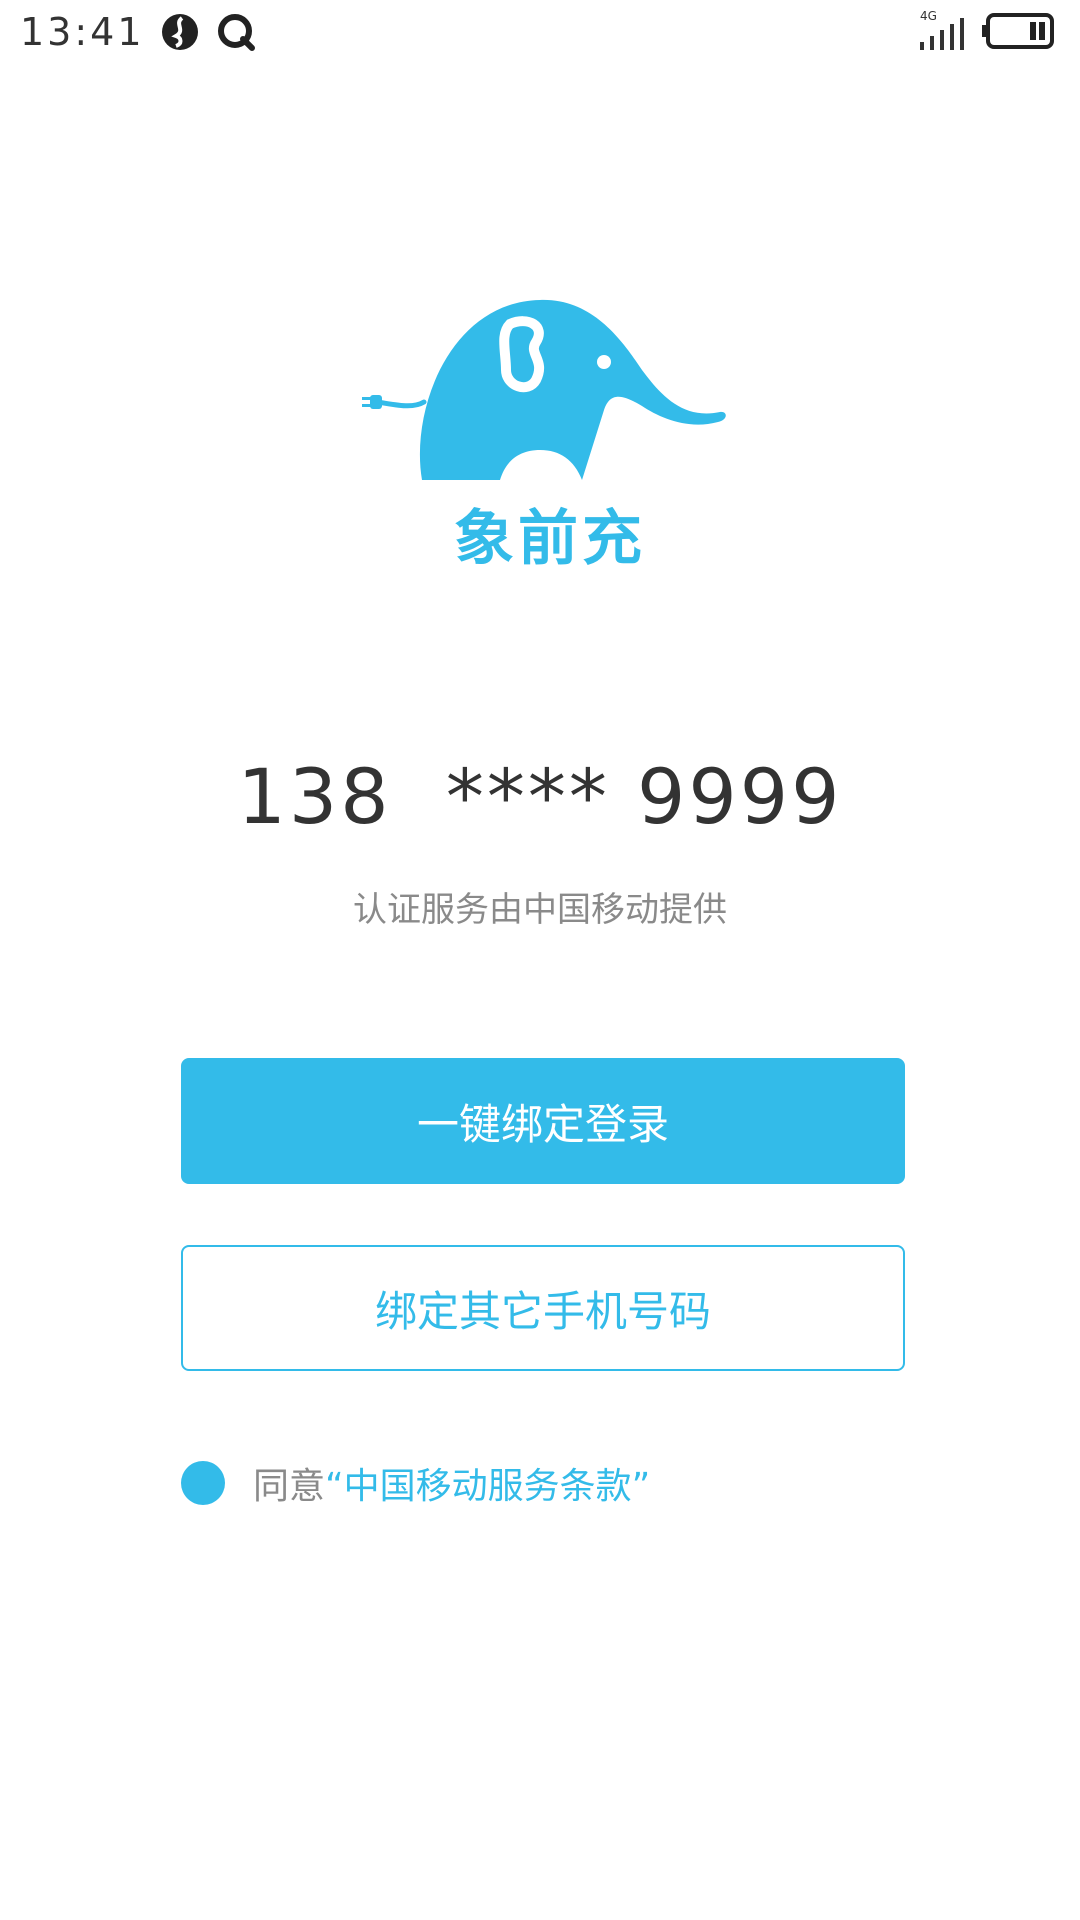 The height and width of the screenshot is (1920, 1080). I want to click on network-type-label: 4G, so click(928, 16).